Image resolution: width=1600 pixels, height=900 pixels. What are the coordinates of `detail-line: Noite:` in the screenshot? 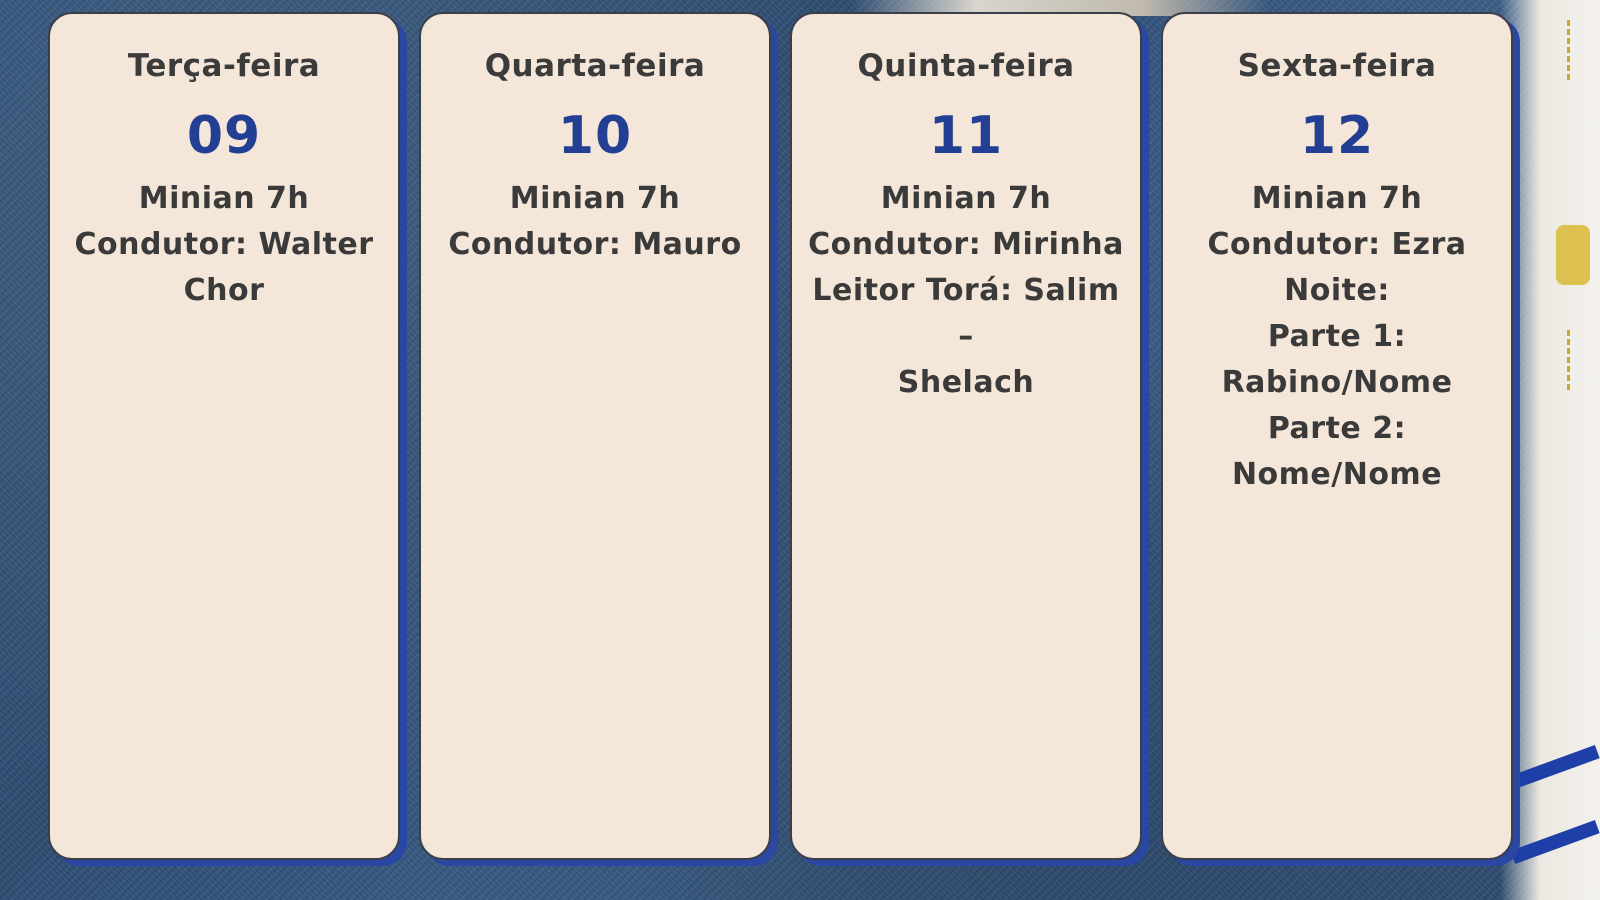 It's located at (1337, 290).